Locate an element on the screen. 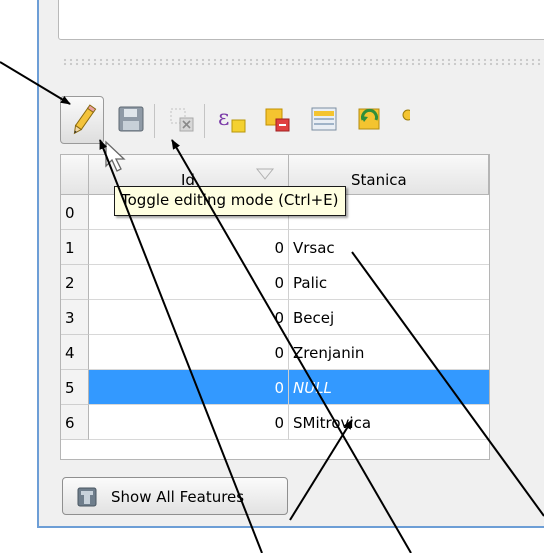 The width and height of the screenshot is (544, 553). arrow-to-toggle-editing is located at coordinates (35, 83).